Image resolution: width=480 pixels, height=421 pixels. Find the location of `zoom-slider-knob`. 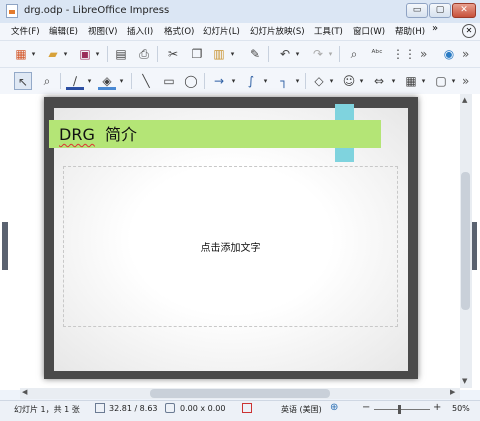

zoom-slider-knob is located at coordinates (399, 409).